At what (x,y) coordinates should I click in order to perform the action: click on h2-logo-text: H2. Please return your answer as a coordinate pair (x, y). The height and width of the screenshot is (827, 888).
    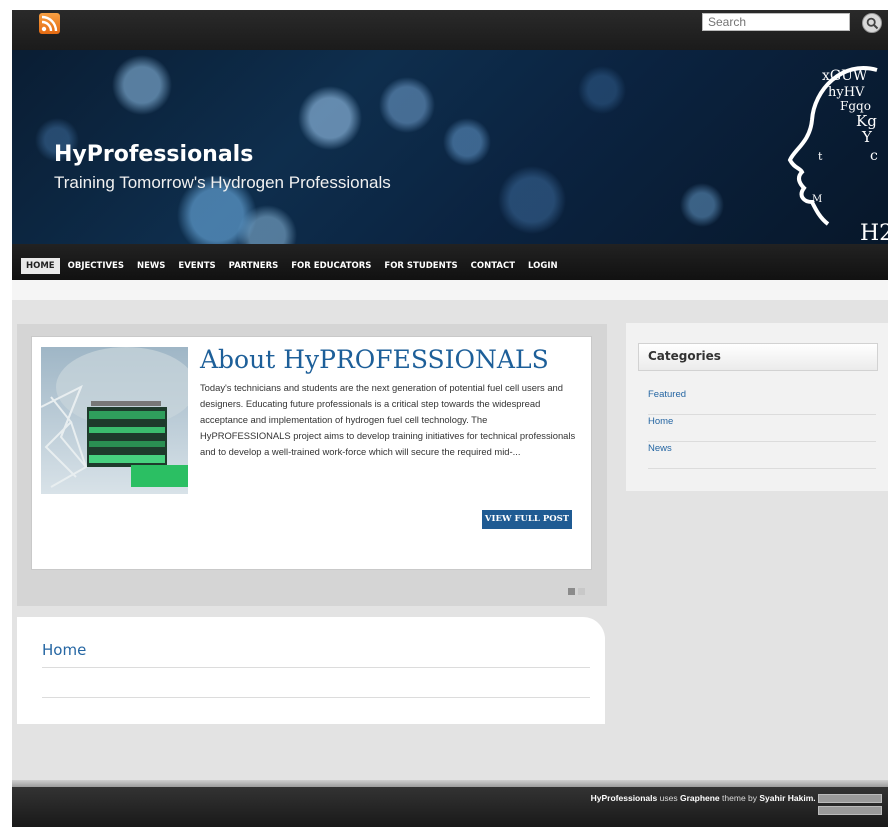
    Looking at the image, I should click on (874, 232).